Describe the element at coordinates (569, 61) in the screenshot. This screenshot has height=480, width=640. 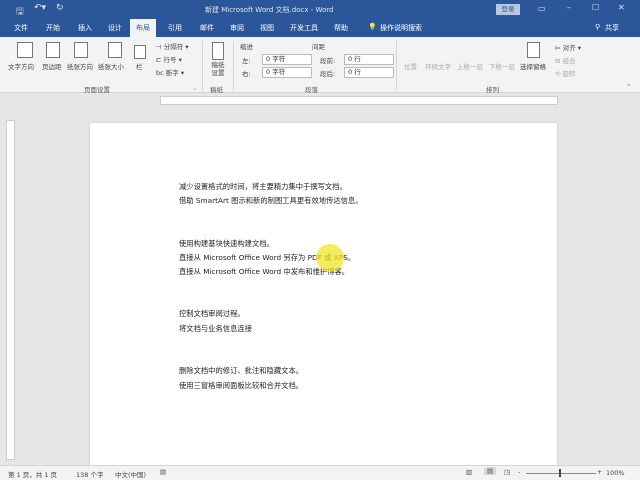
I see `group-label: 组合` at that location.